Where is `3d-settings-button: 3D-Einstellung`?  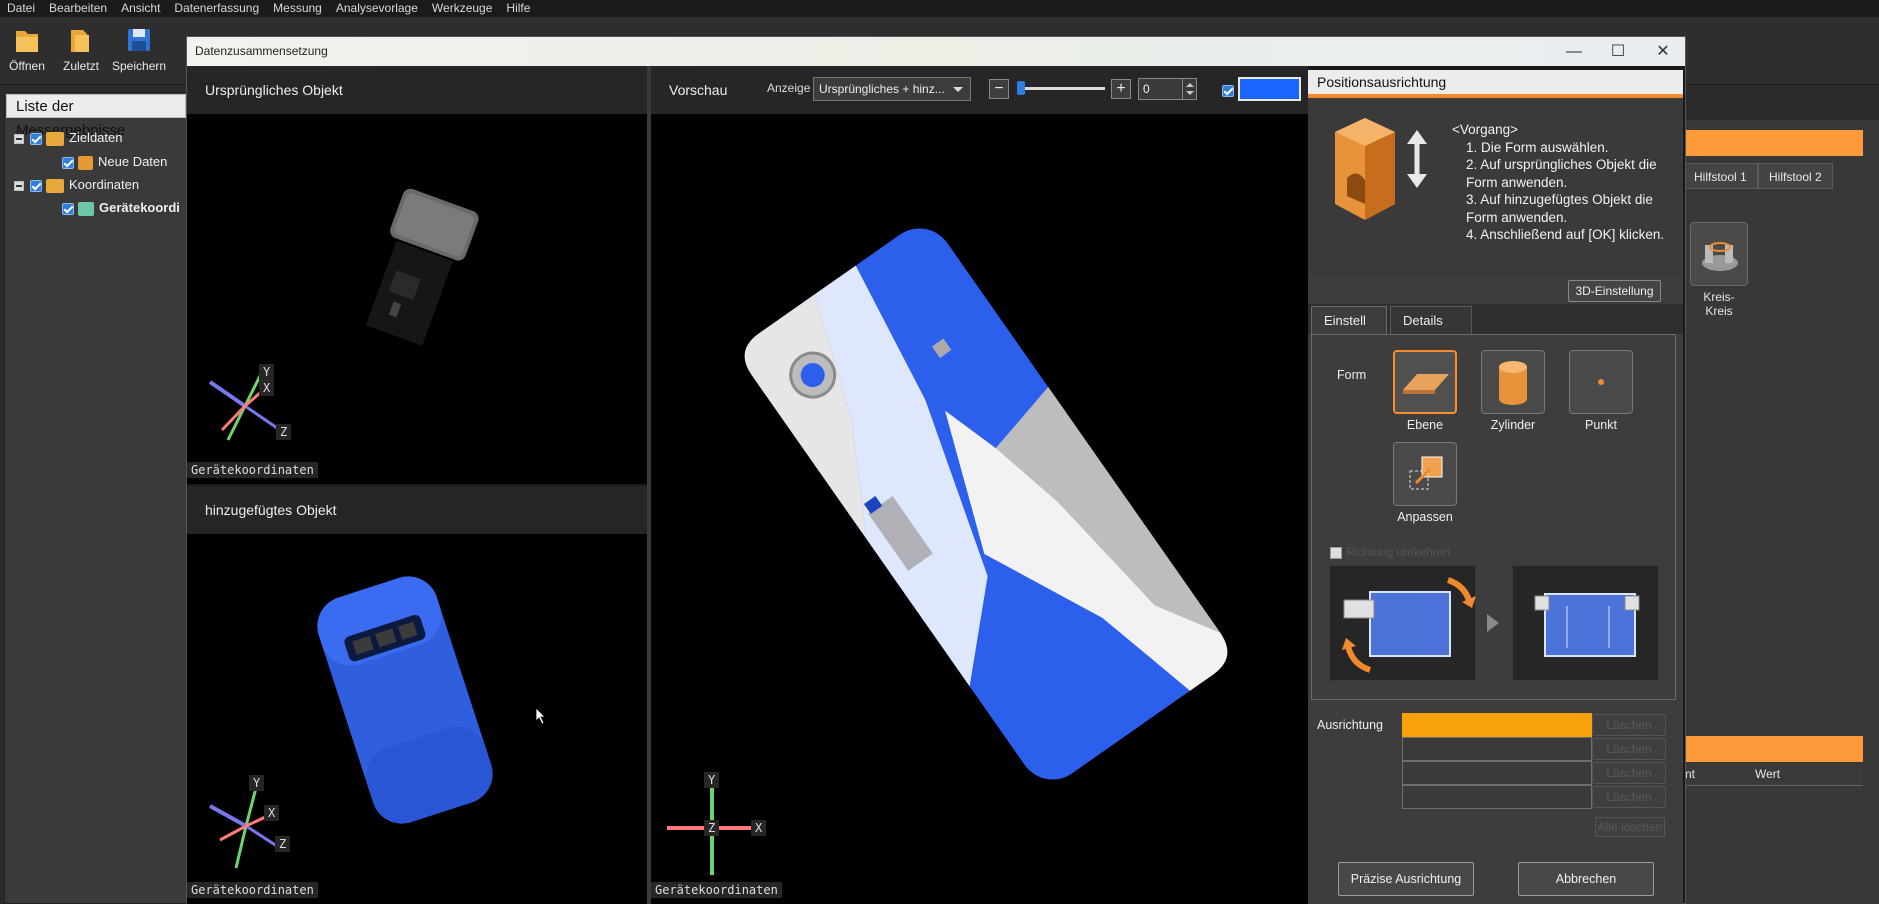
3d-settings-button: 3D-Einstellung is located at coordinates (1614, 291).